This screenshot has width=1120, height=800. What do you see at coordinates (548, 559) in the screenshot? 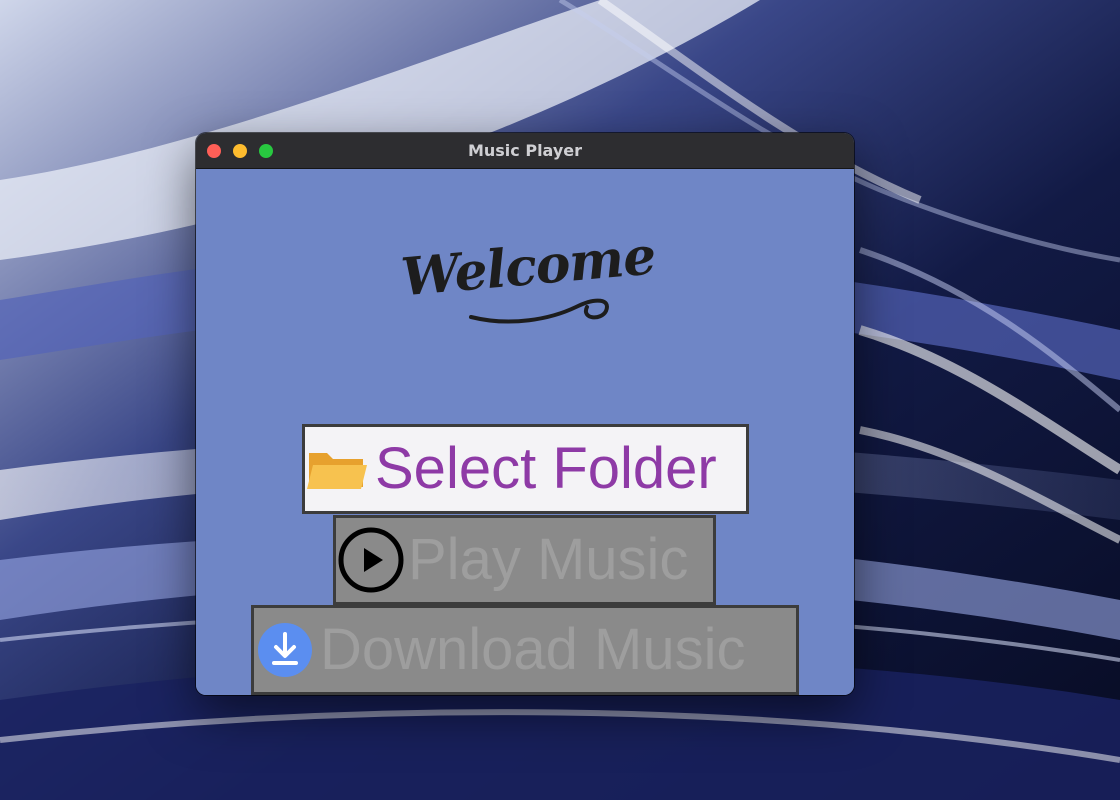
I see `play-music-label: Play Music` at bounding box center [548, 559].